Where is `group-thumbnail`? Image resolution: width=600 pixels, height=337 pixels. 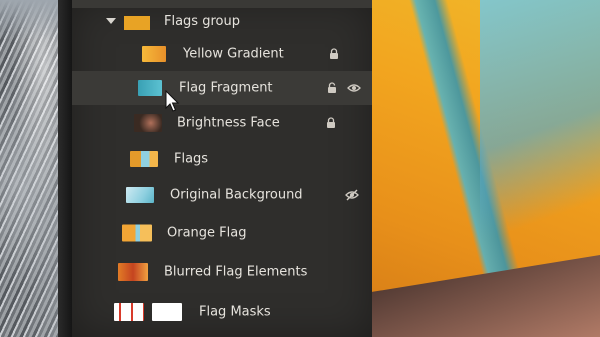
group-thumbnail is located at coordinates (137, 23).